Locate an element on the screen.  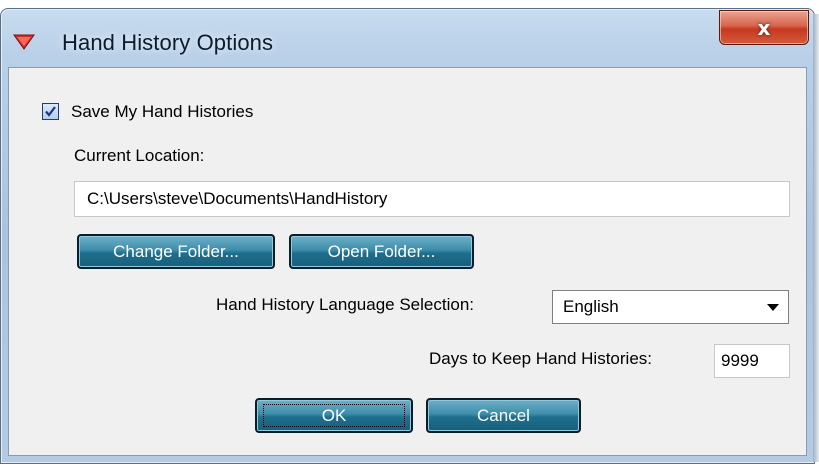
checkmark-icon is located at coordinates (50, 111).